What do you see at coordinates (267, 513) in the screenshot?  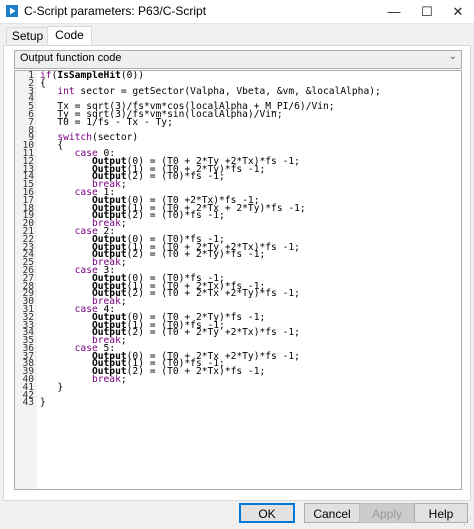 I see `ok-button: OK` at bounding box center [267, 513].